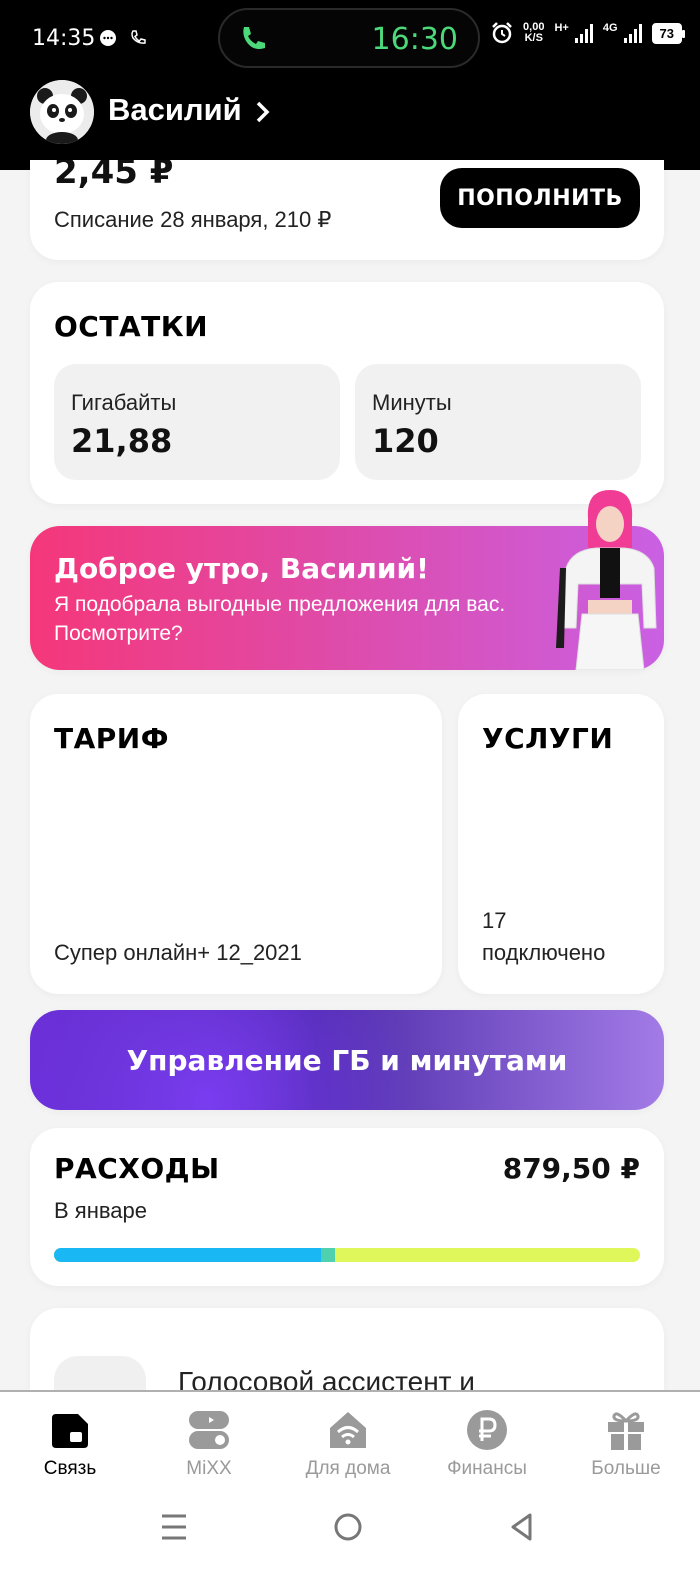  Describe the element at coordinates (193, 219) in the screenshot. I see `debit-note: Списание 28 января, 210 ₽` at that location.